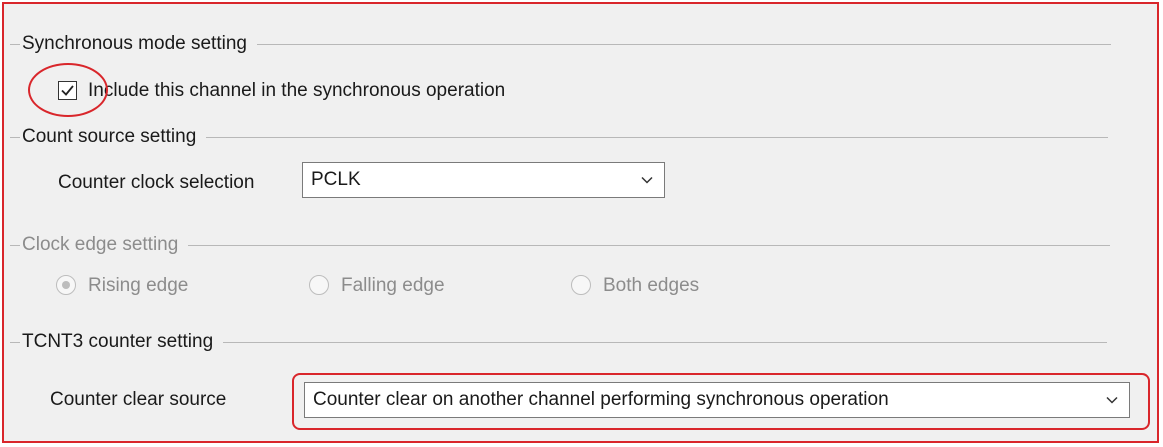 This screenshot has width=1163, height=447. What do you see at coordinates (651, 285) in the screenshot?
I see `both-edges-label: Both edges` at bounding box center [651, 285].